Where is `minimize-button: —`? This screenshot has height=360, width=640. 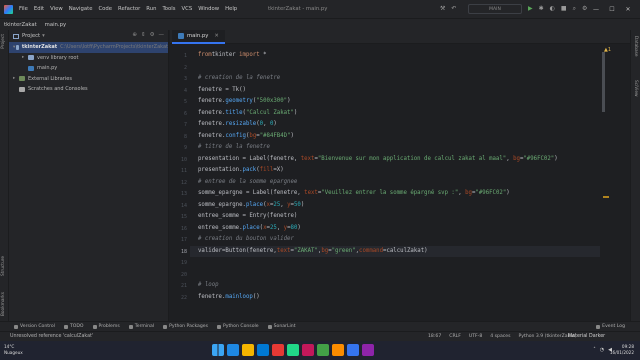 minimize-button: — is located at coordinates (596, 9).